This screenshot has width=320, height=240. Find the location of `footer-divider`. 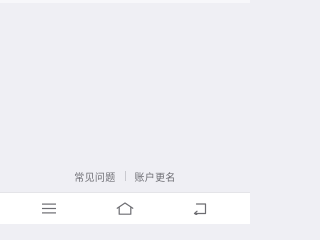

footer-divider is located at coordinates (125, 176).